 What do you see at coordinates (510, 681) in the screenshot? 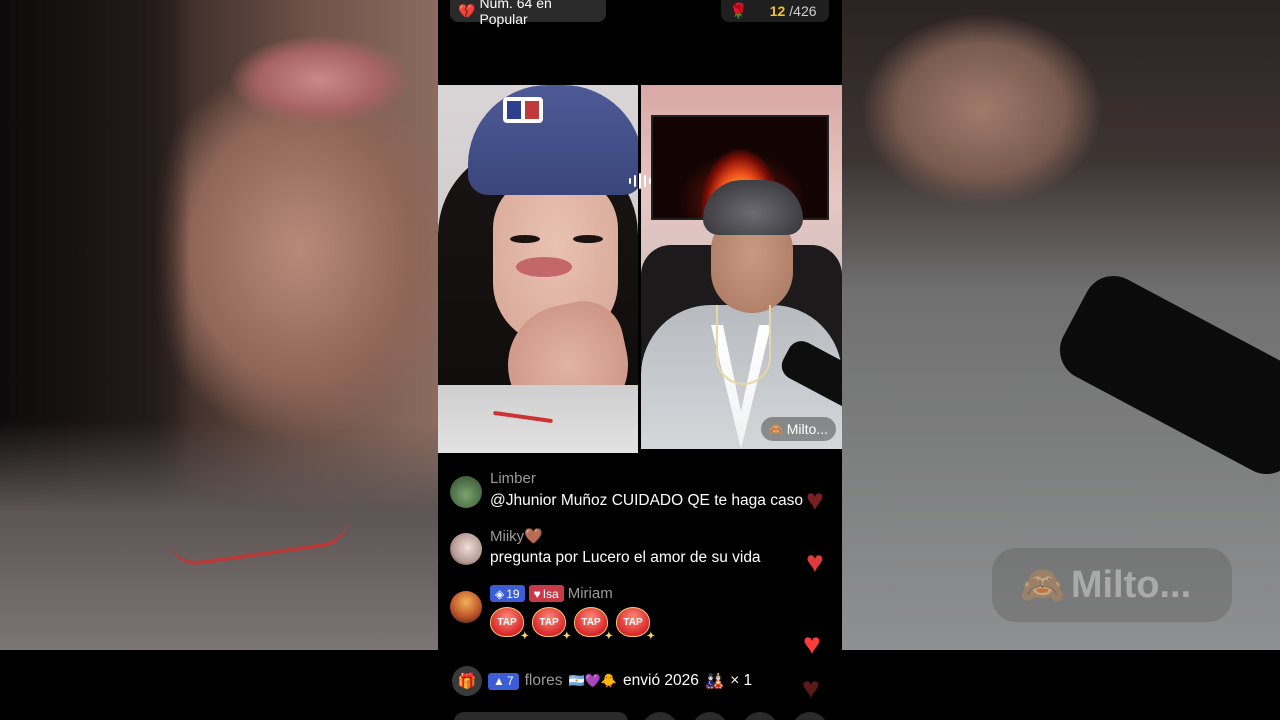
I see `level-number: 7` at bounding box center [510, 681].